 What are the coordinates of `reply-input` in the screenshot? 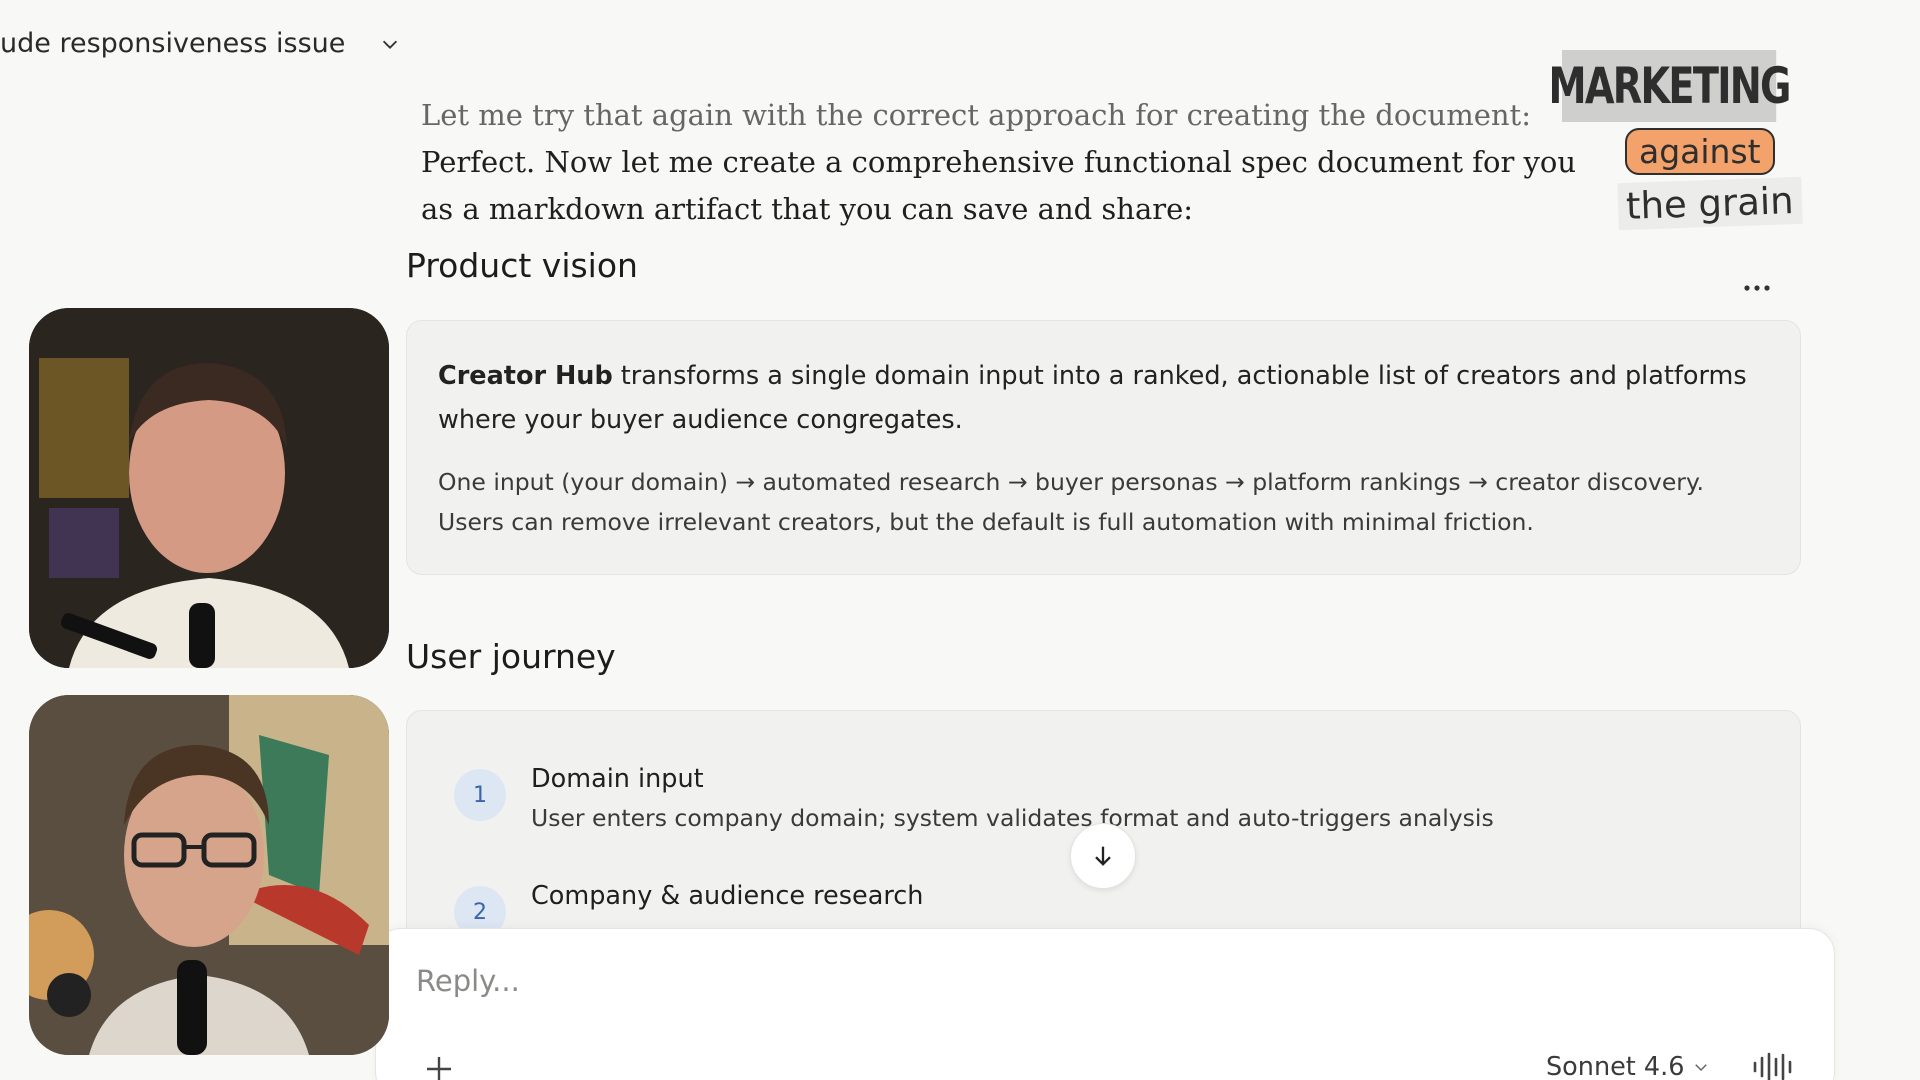 It's located at (1066, 981).